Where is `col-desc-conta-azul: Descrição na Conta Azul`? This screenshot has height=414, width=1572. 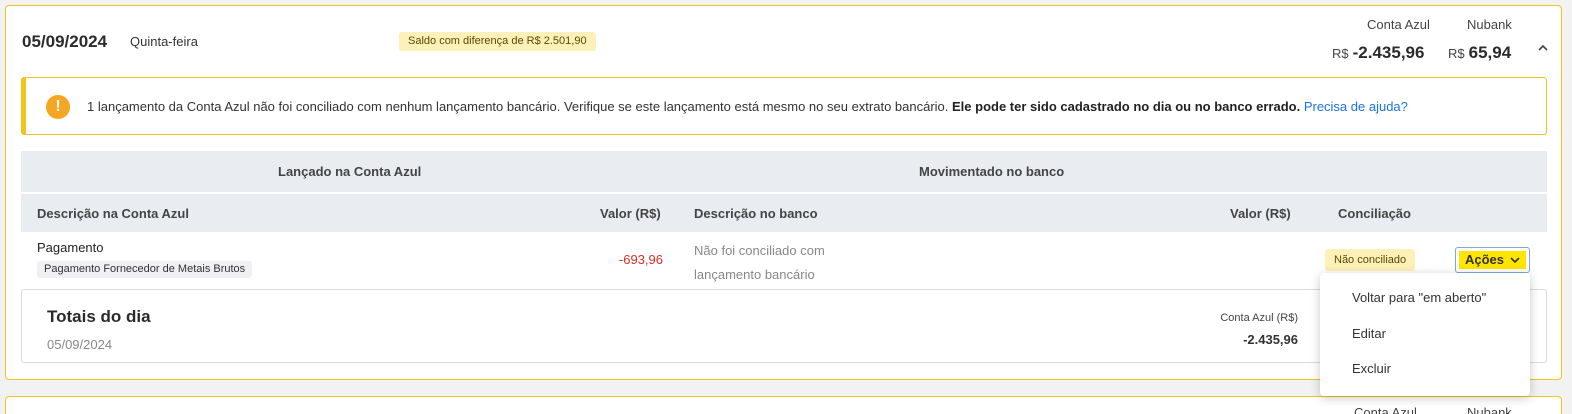
col-desc-conta-azul: Descrição na Conta Azul is located at coordinates (113, 213).